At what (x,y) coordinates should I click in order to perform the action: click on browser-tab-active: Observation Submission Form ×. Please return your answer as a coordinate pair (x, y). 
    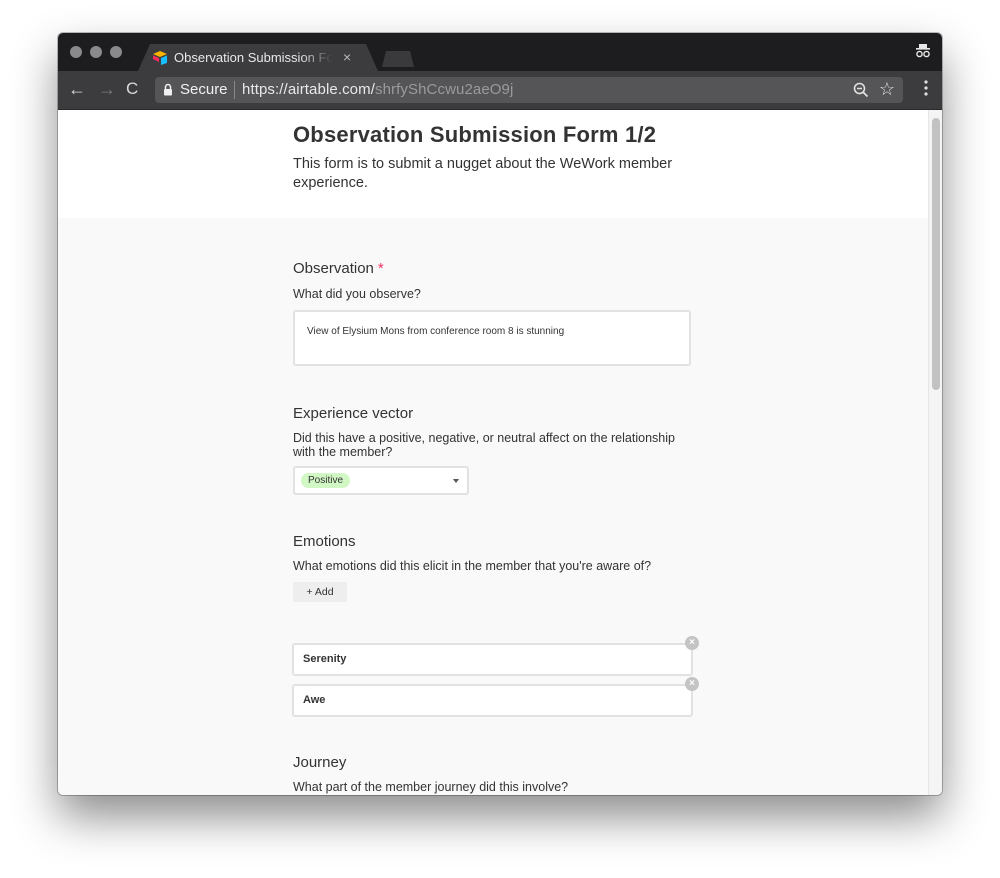
    Looking at the image, I should click on (258, 57).